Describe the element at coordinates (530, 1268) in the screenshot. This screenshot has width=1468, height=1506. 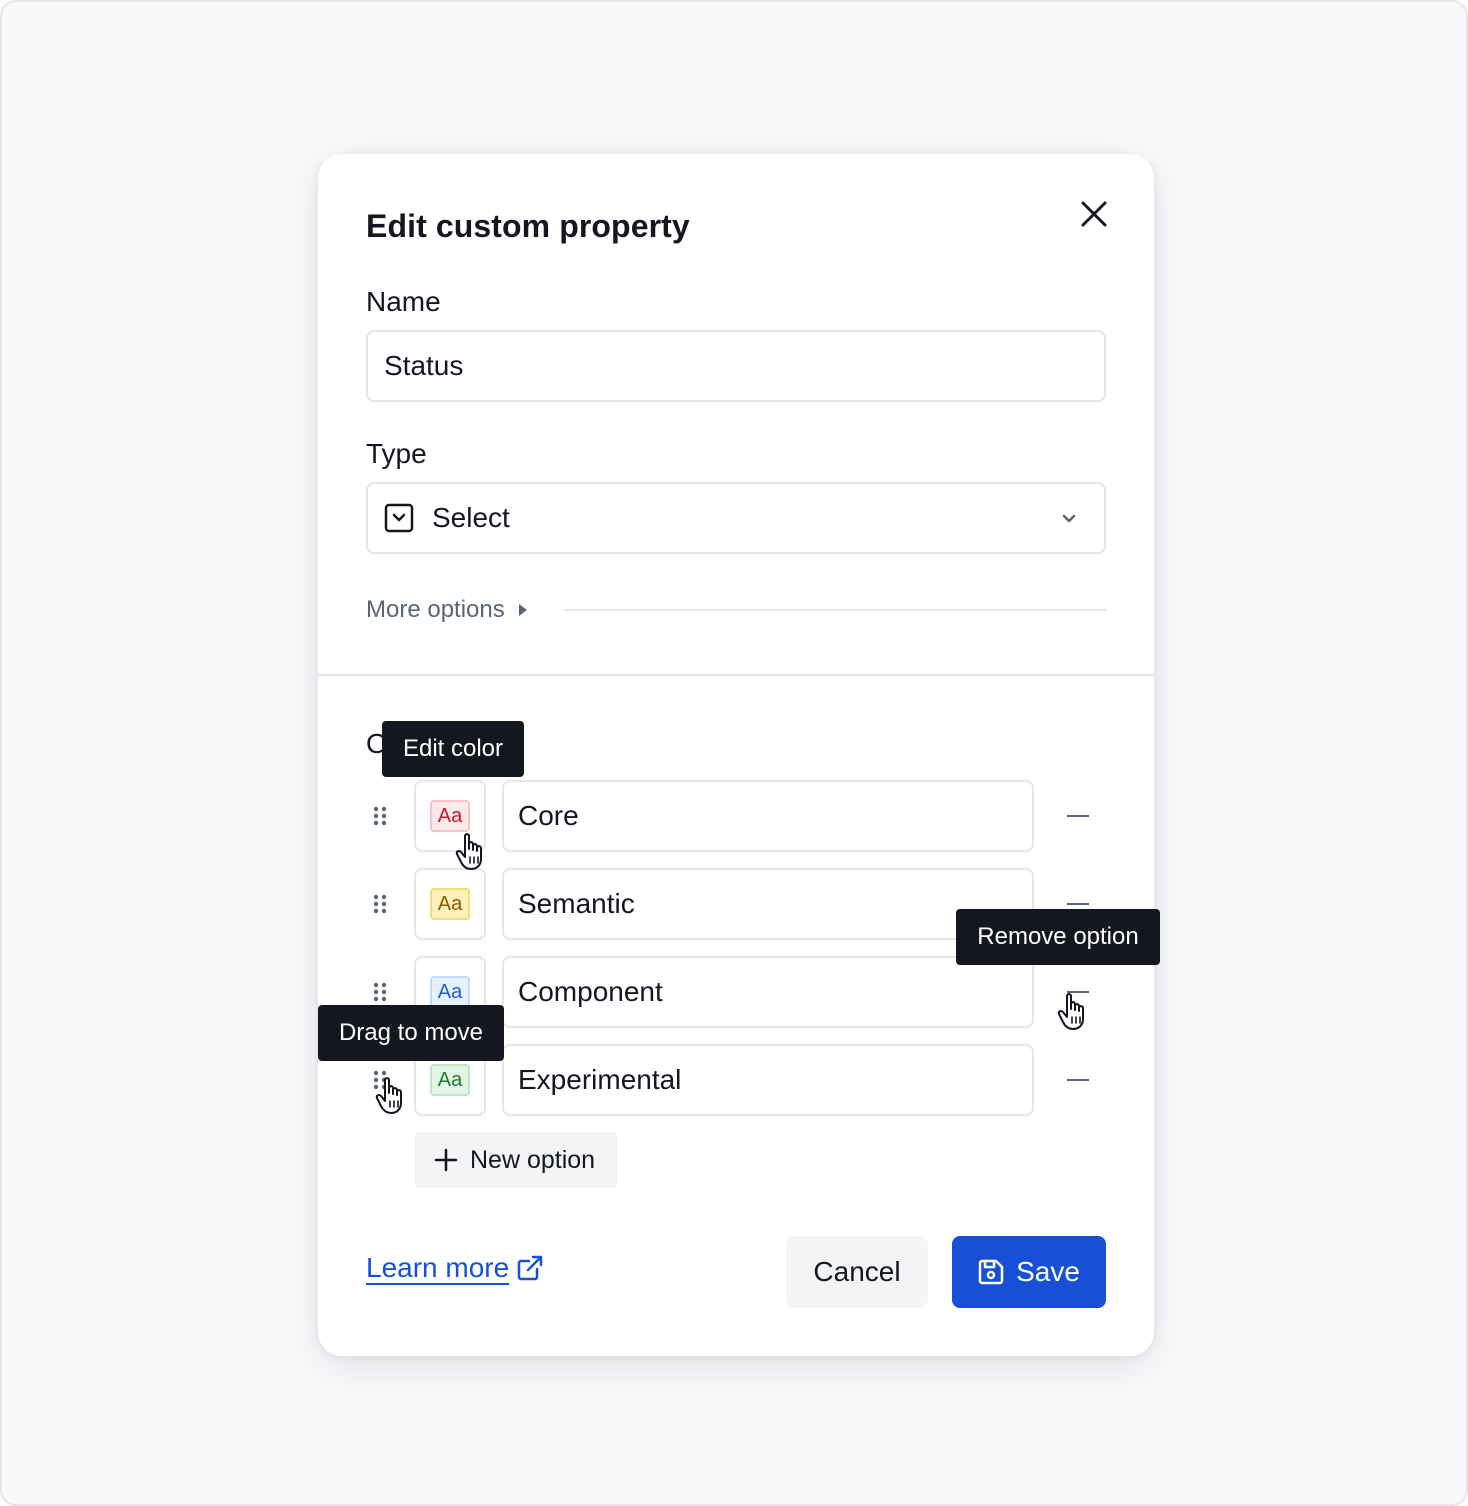
I see `external-link-icon` at that location.